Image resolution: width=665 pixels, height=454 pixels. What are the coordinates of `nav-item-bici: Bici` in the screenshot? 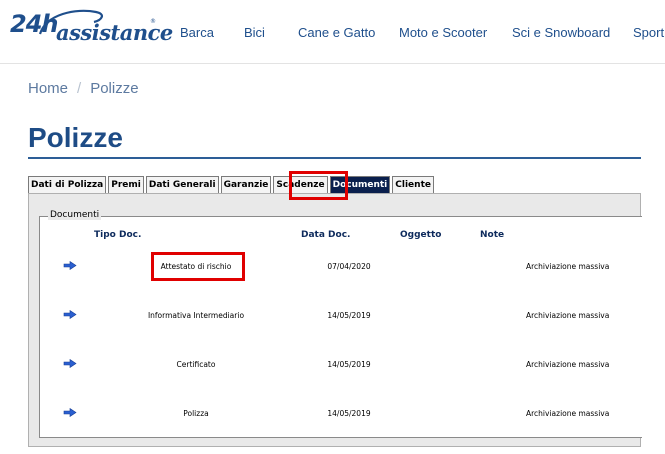 It's located at (254, 32).